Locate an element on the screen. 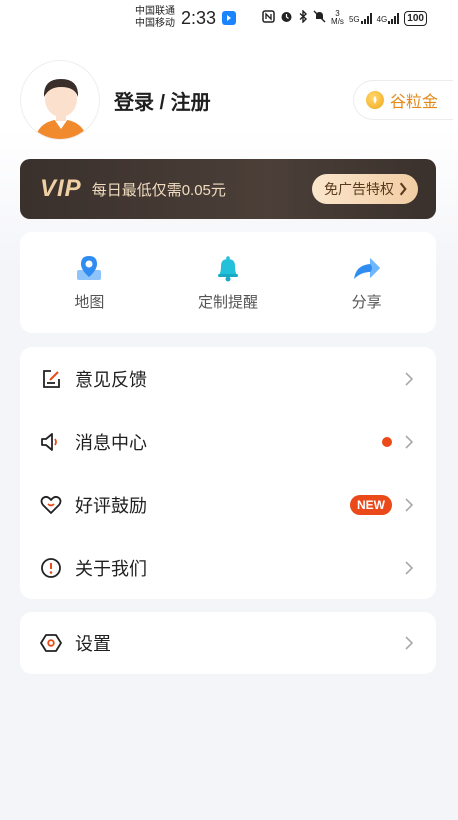  quick-action-map: 地图 is located at coordinates (89, 282).